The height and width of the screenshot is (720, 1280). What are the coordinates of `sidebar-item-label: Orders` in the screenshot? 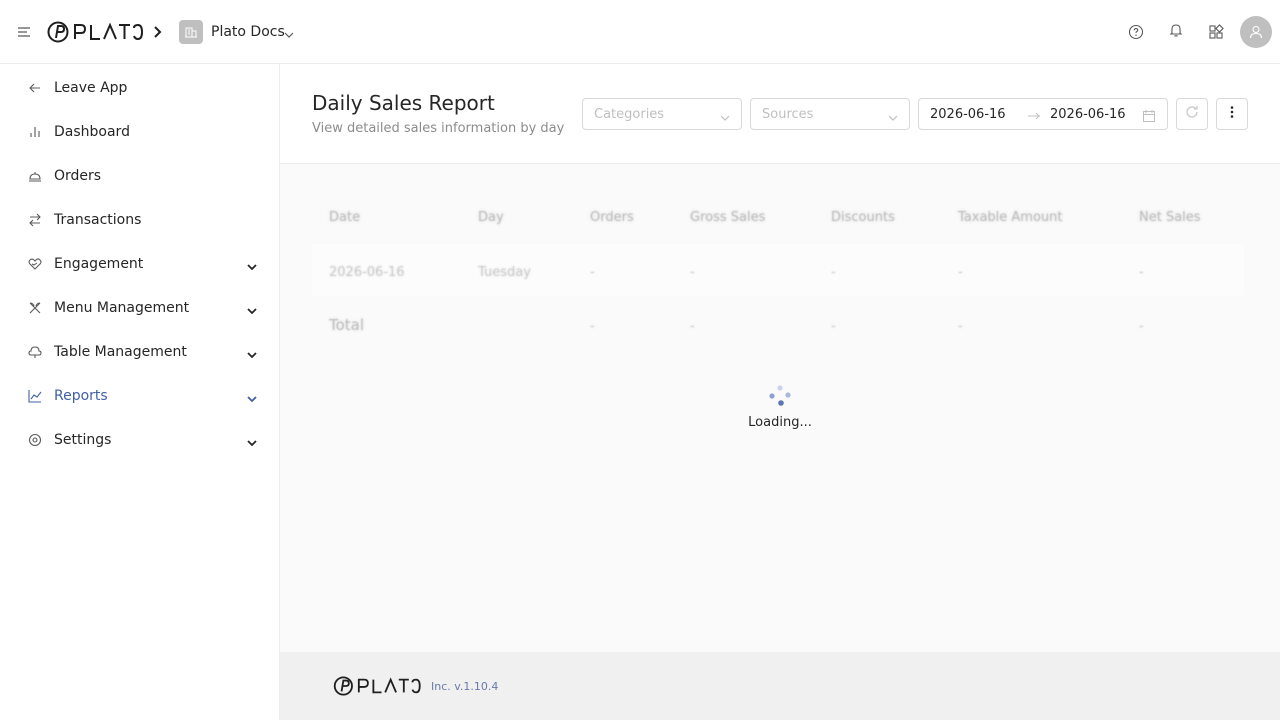 It's located at (78, 176).